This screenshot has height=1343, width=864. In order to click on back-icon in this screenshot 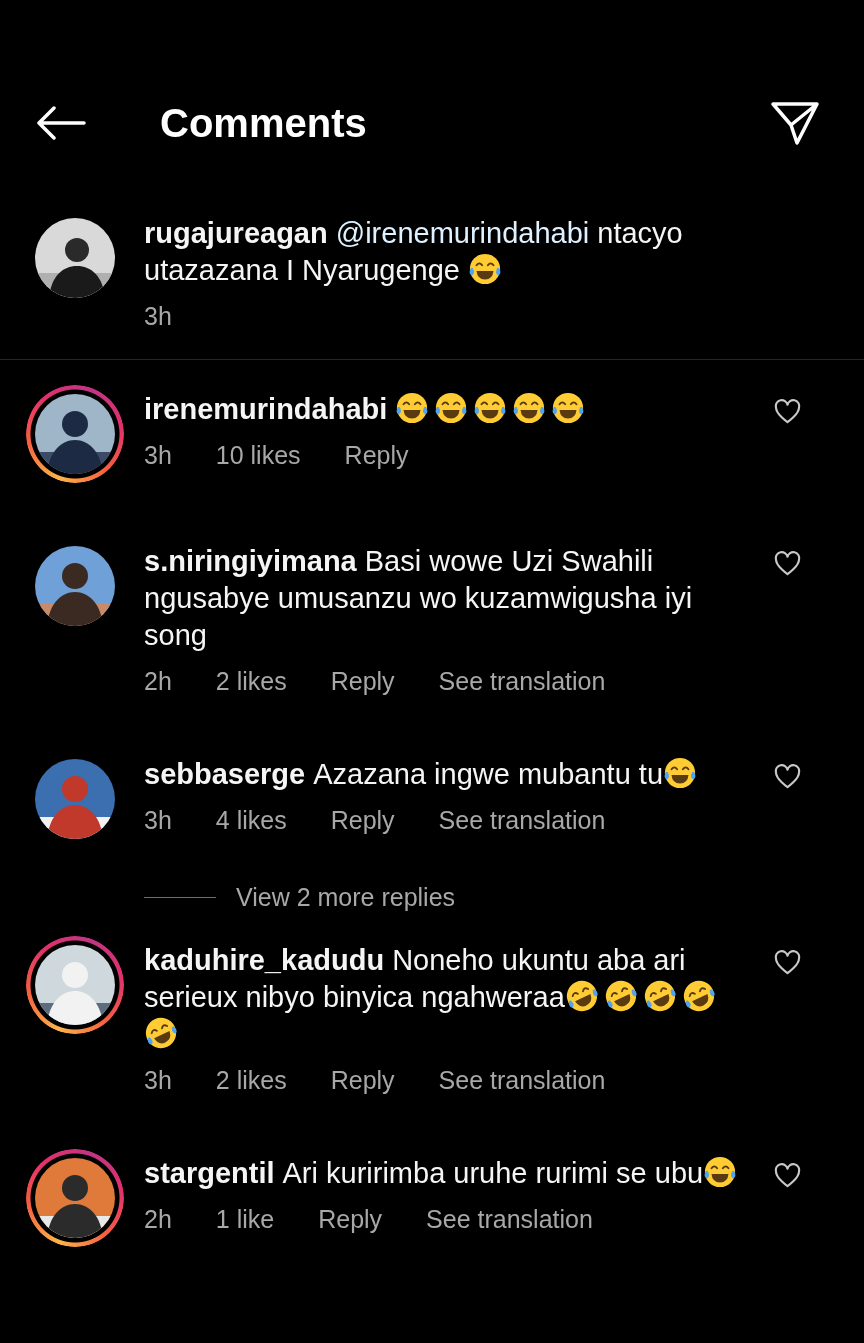, I will do `click(61, 123)`.